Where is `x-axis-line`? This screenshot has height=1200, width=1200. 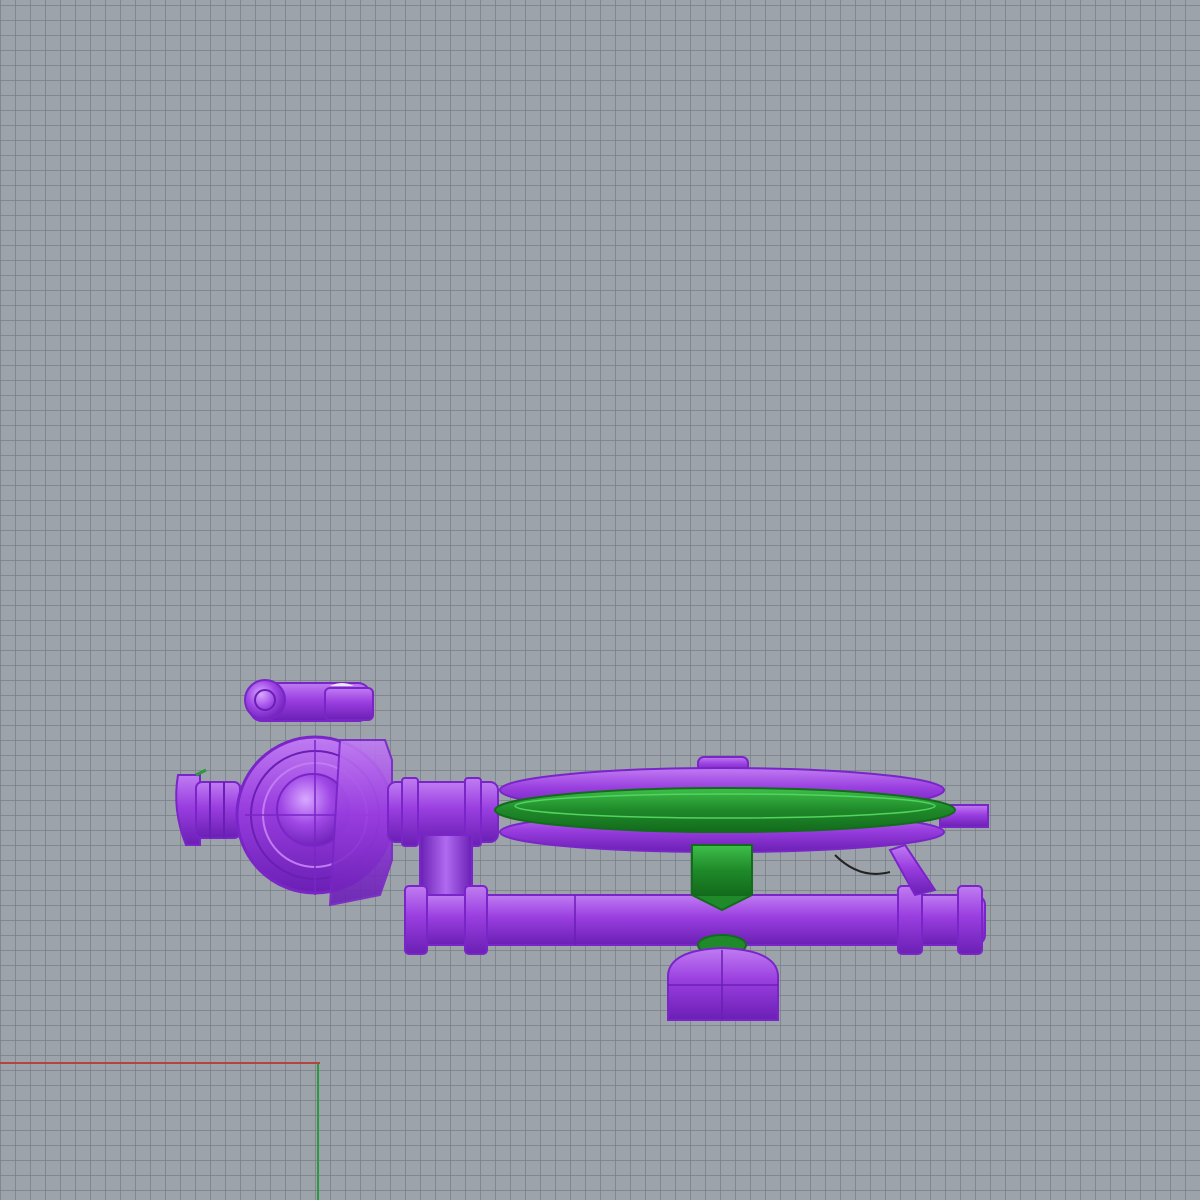 x-axis-line is located at coordinates (160, 1063).